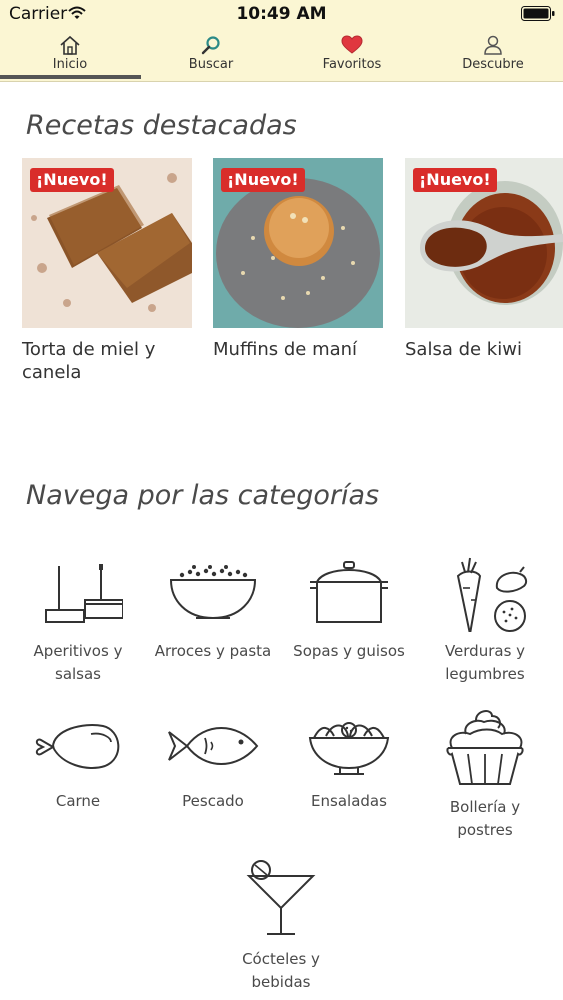 This screenshot has height=1000, width=563. I want to click on kiwi-sauce-photo: ¡Nuevo!, so click(484, 243).